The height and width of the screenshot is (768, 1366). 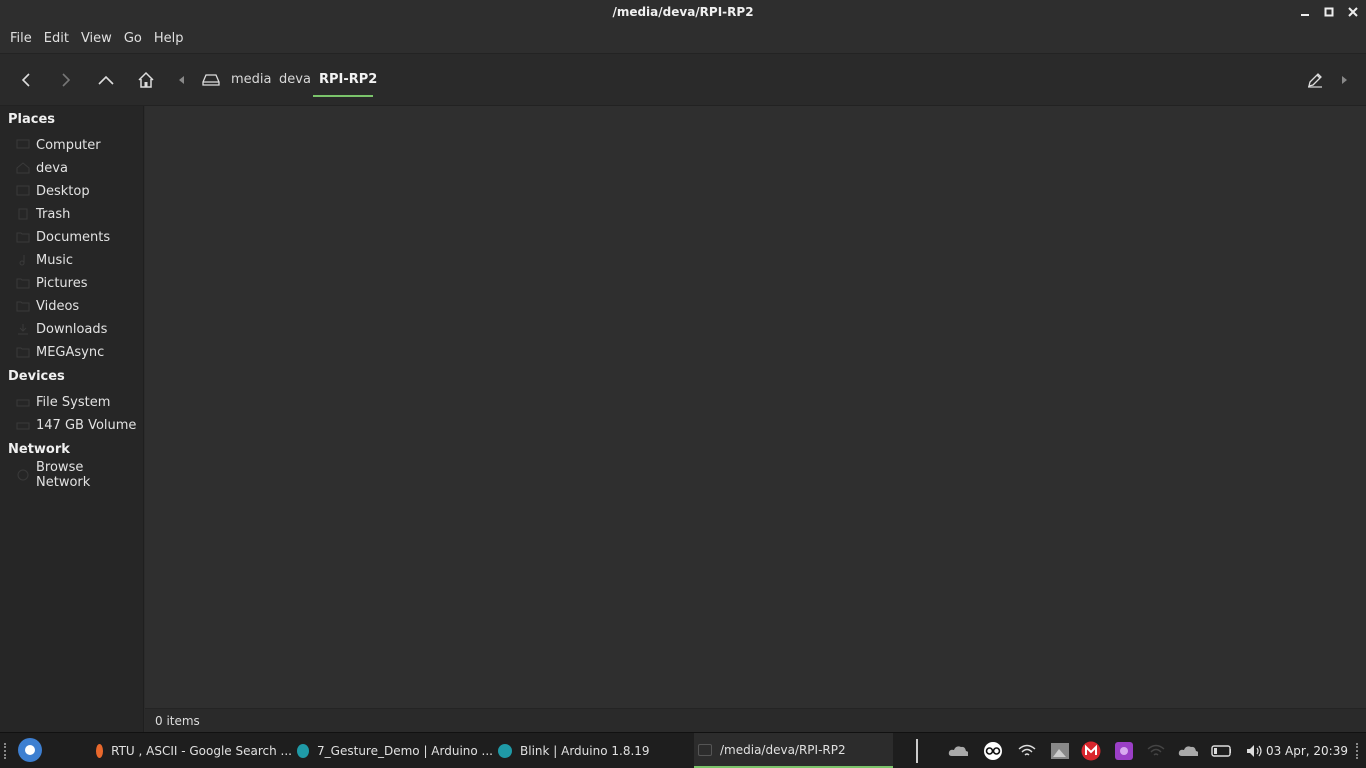 What do you see at coordinates (1305, 12) in the screenshot?
I see `minimize-button` at bounding box center [1305, 12].